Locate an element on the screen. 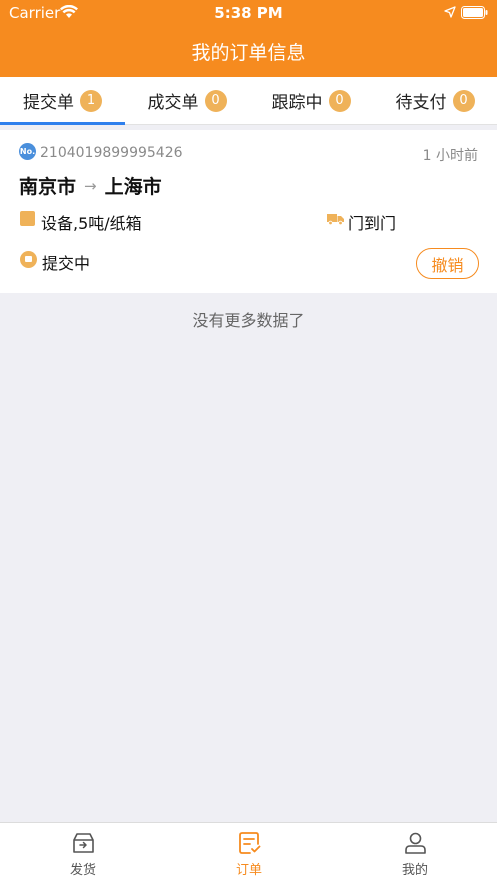 This screenshot has width=497, height=883. status-icon is located at coordinates (28, 259).